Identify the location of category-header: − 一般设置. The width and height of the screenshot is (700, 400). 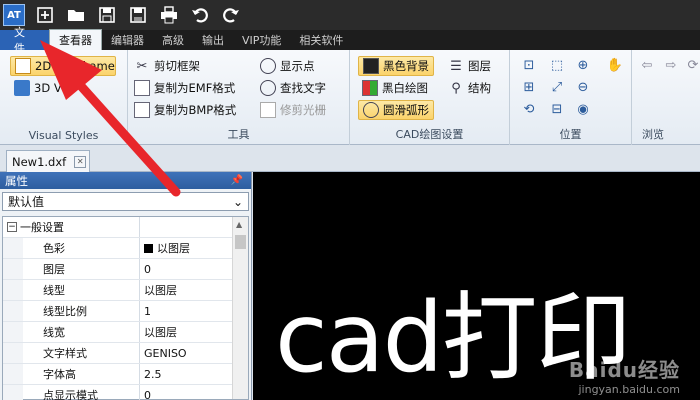
(71, 227).